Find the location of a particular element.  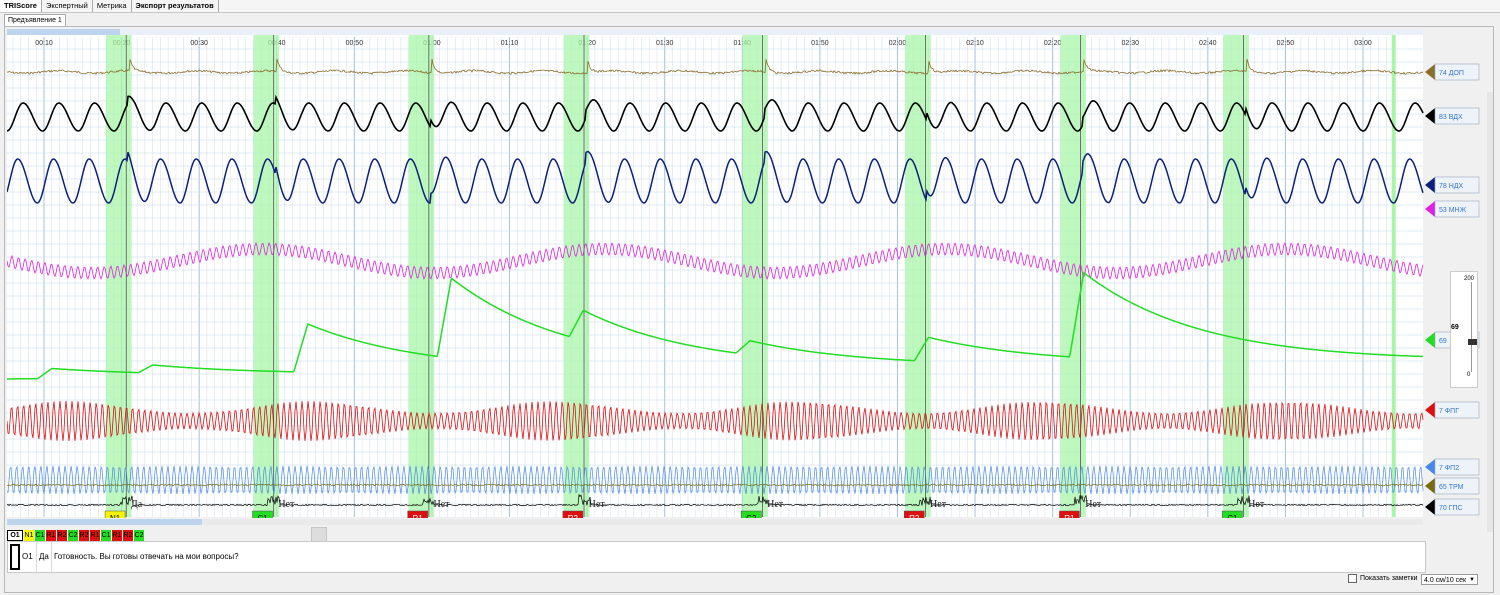

scale-value: 4.0 см/10 сек is located at coordinates (1445, 580).